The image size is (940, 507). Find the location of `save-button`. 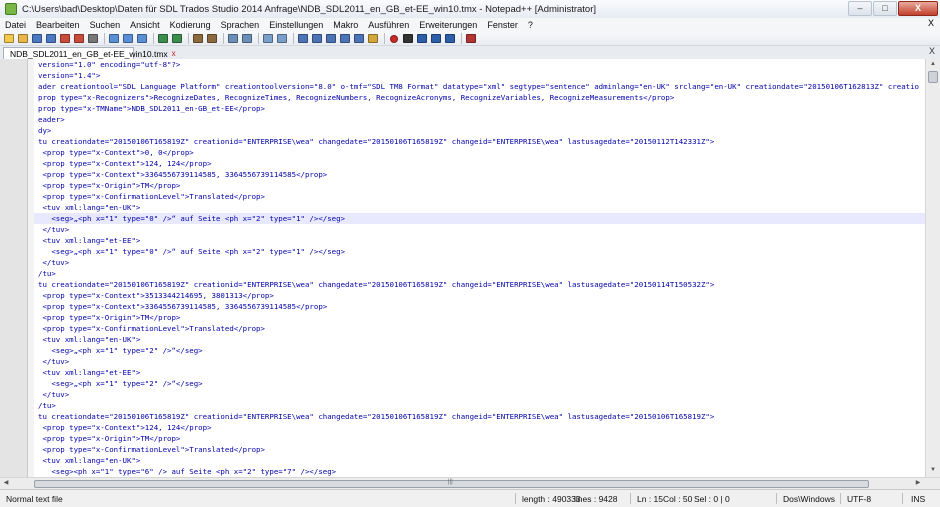

save-button is located at coordinates (37, 38).